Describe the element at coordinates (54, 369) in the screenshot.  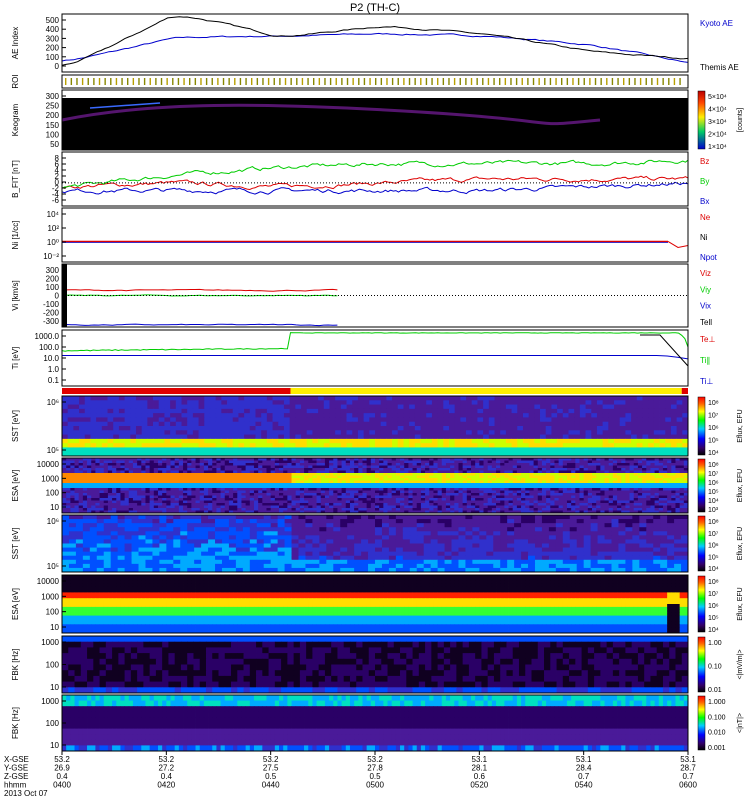
I see `temp-tick-label: 1.0` at that location.